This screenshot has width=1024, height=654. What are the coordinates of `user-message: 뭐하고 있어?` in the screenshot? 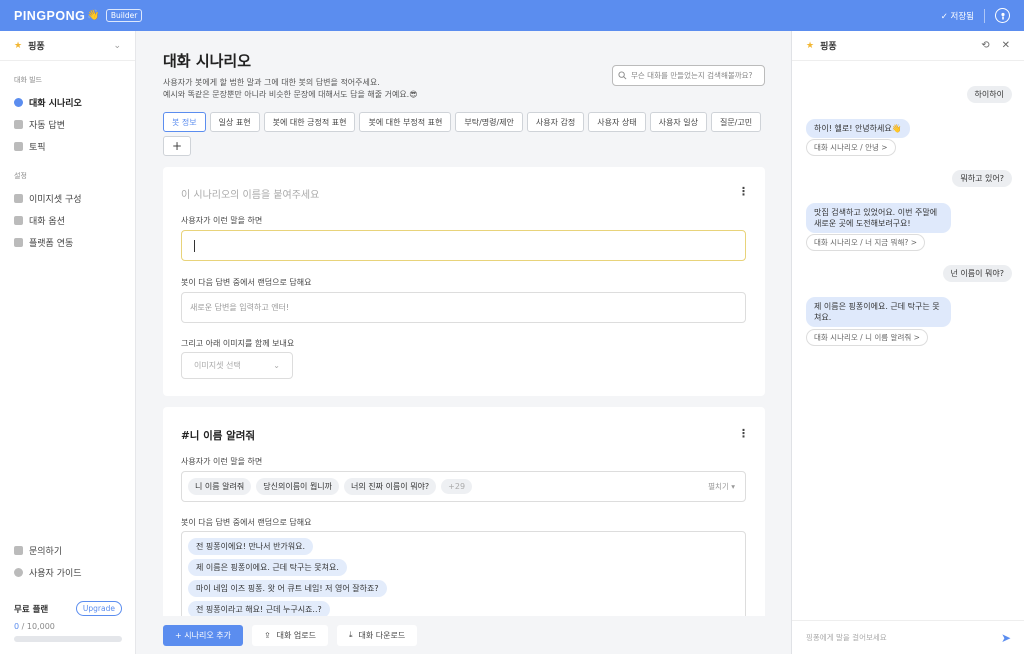 It's located at (982, 178).